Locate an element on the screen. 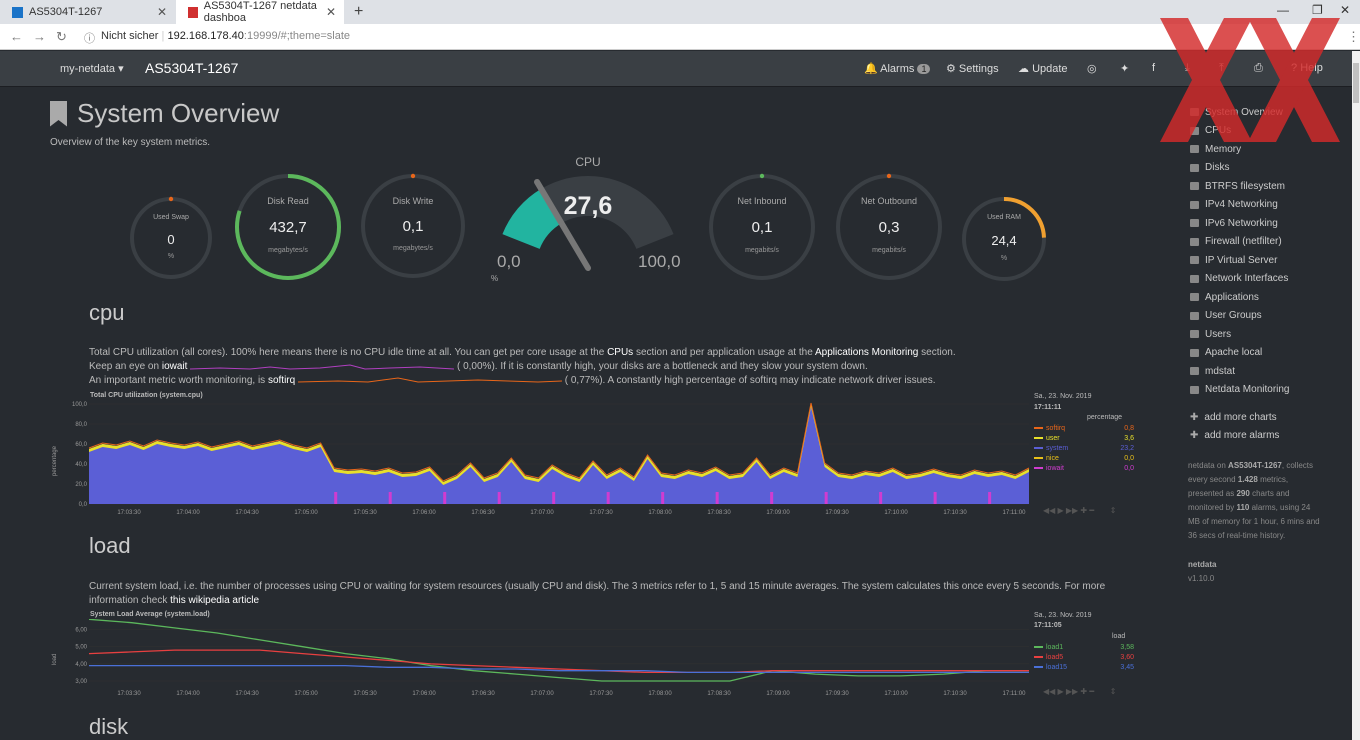  minimize-icon: — is located at coordinates (1283, 10).